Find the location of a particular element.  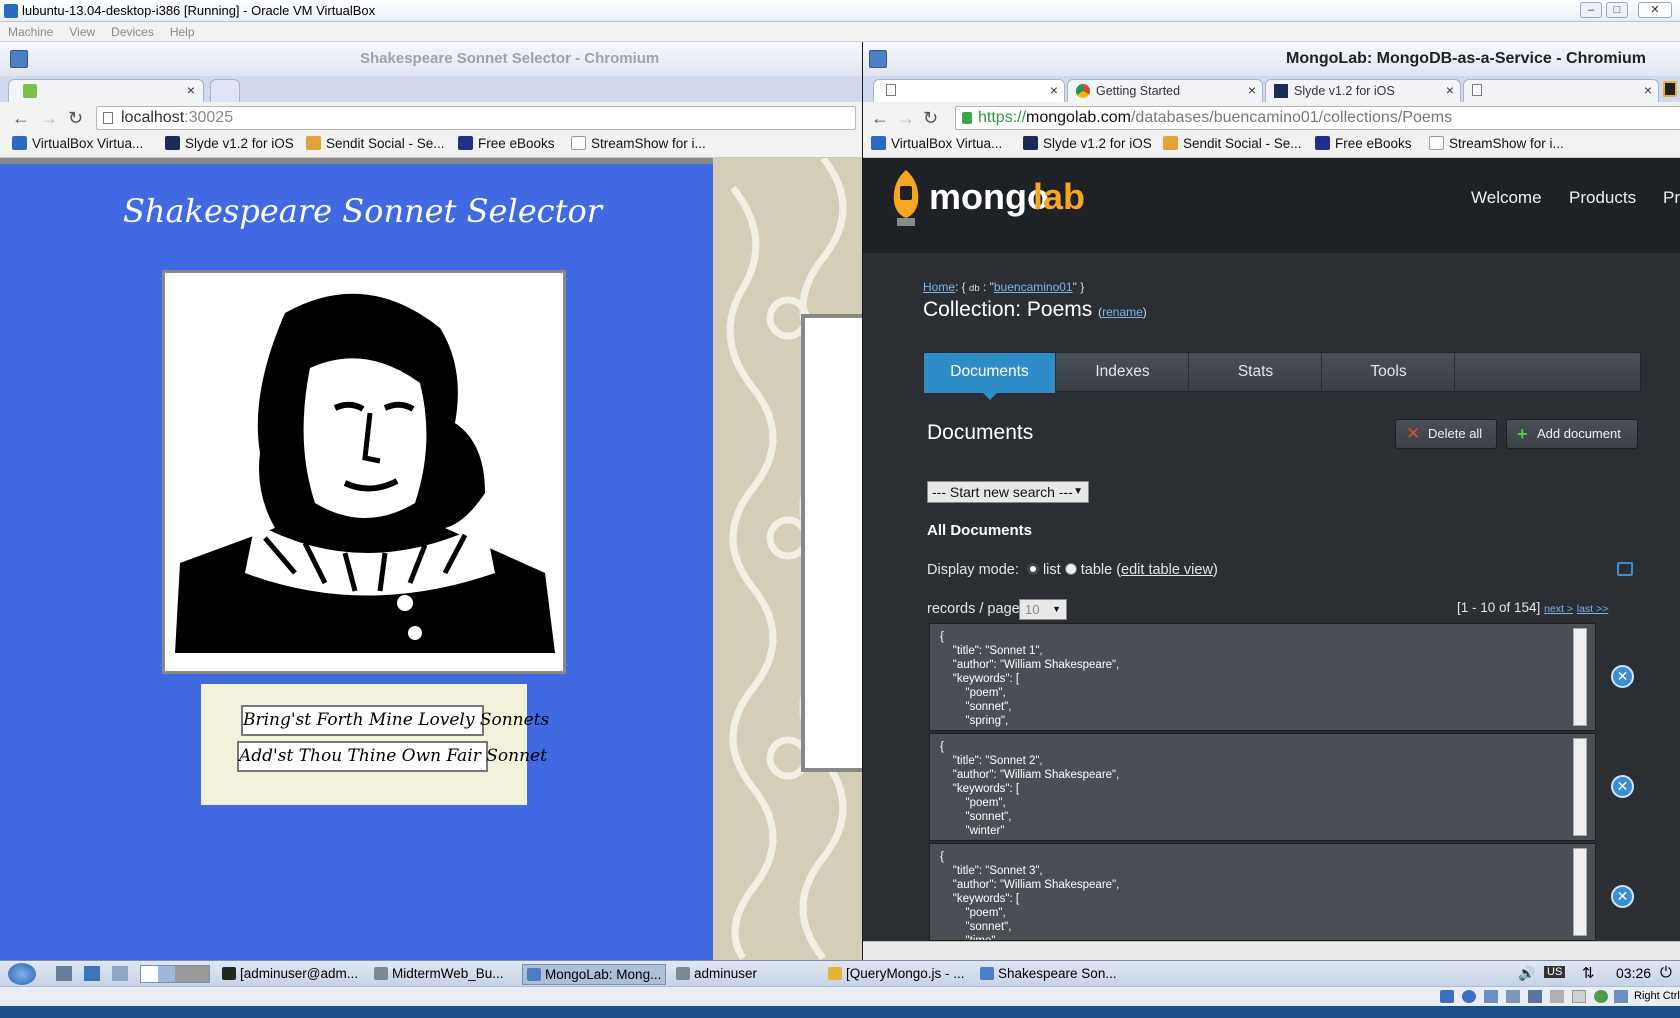

plus-icon: + is located at coordinates (1522, 434).